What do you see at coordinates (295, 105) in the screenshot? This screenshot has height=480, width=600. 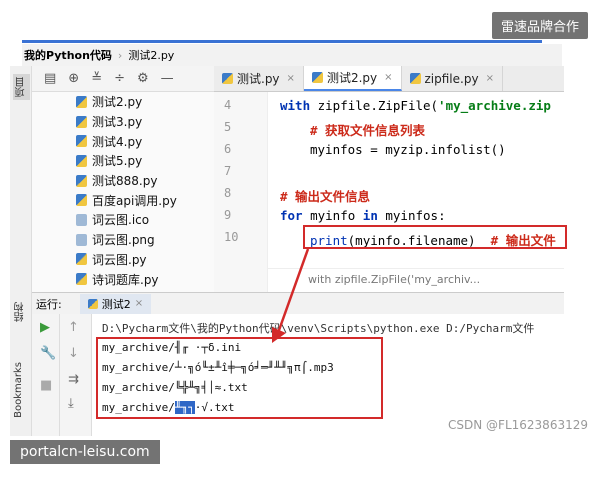 I see `keyword: with` at bounding box center [295, 105].